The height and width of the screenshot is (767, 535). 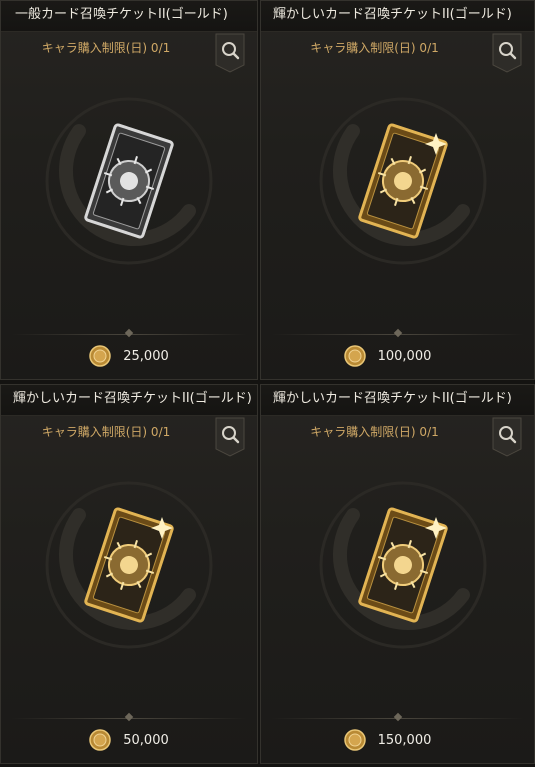 I want to click on price-row: 150,000, so click(x=387, y=740).